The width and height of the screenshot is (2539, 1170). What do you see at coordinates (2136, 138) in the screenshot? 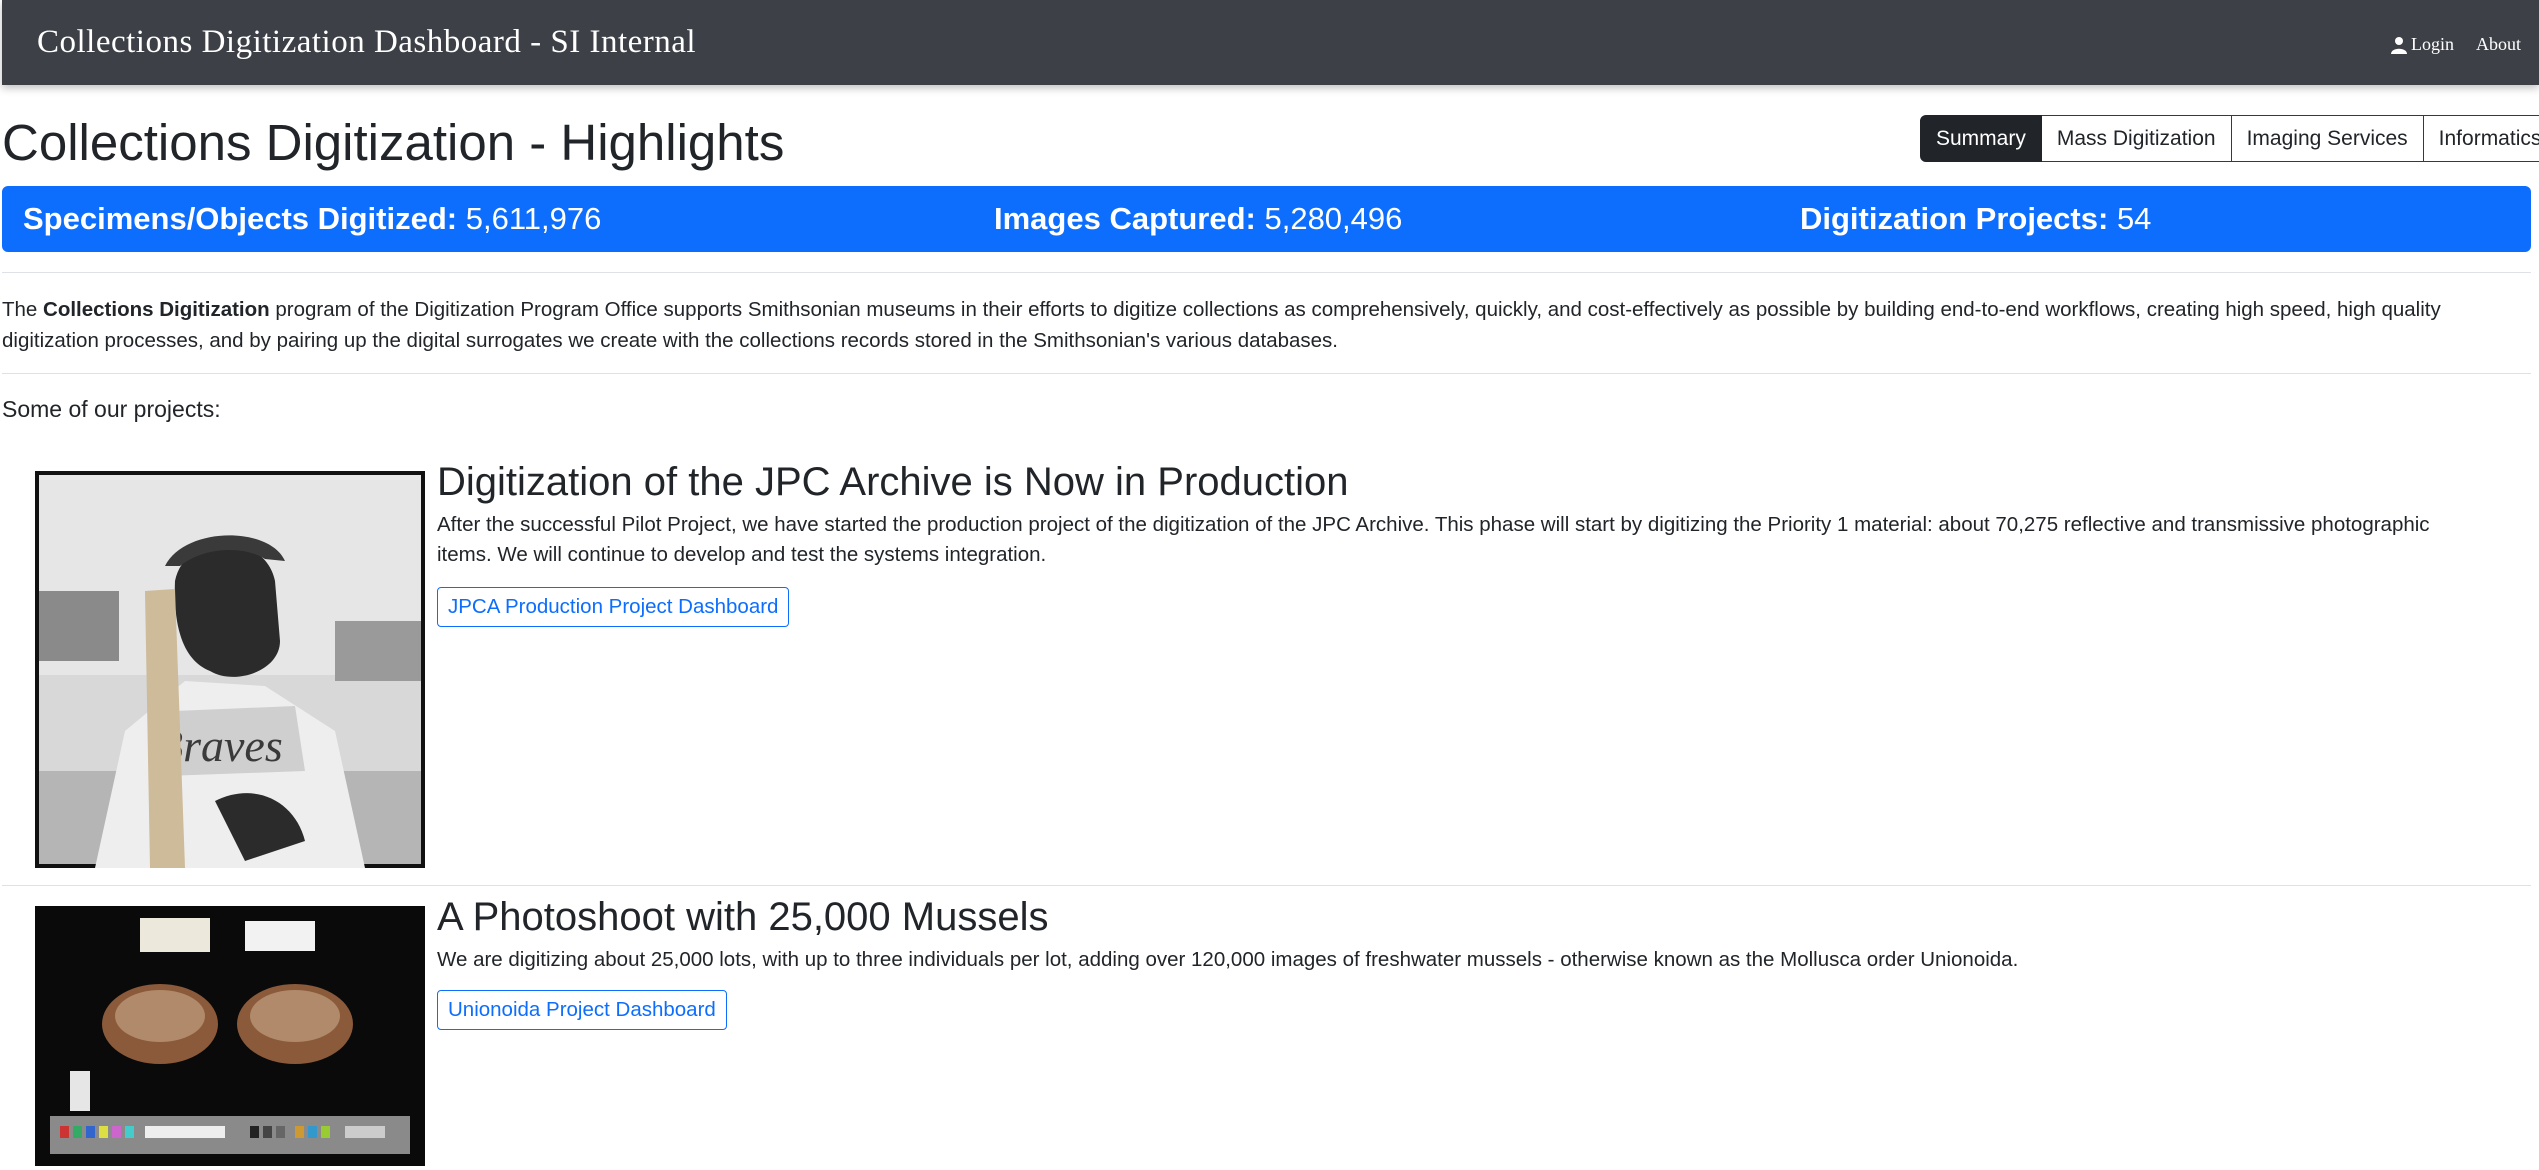
I see `tab-mass-digitization: Mass Digitization` at bounding box center [2136, 138].